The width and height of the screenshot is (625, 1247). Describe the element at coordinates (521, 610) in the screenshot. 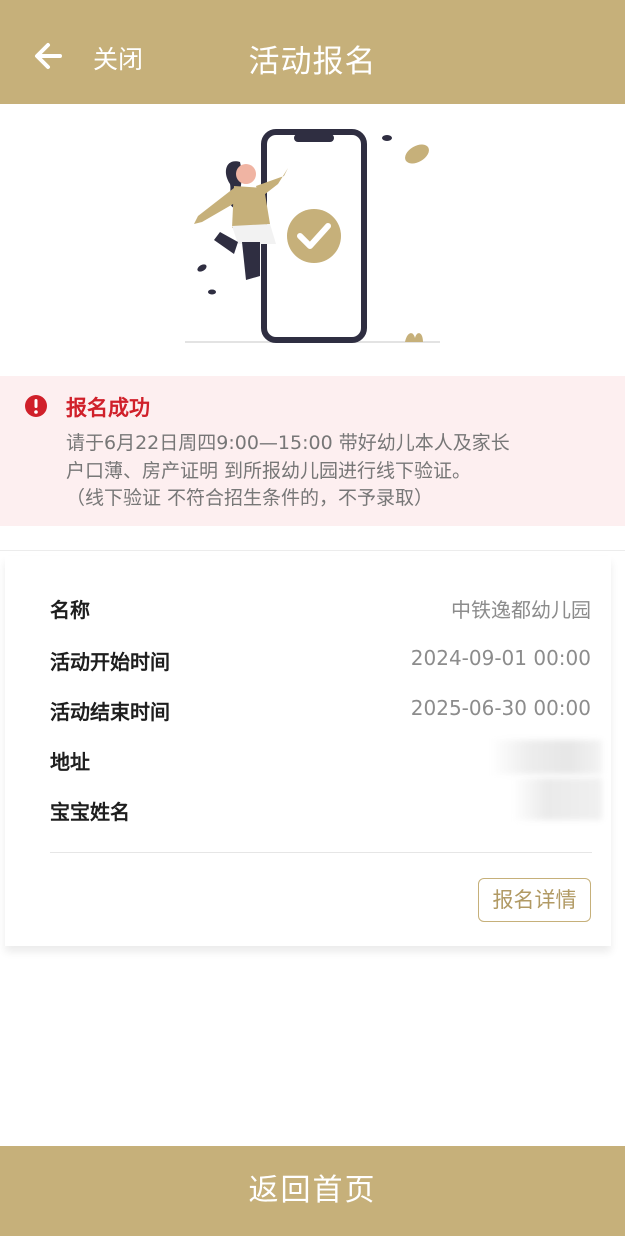

I see `name-value: 中铁逸都幼儿园` at that location.